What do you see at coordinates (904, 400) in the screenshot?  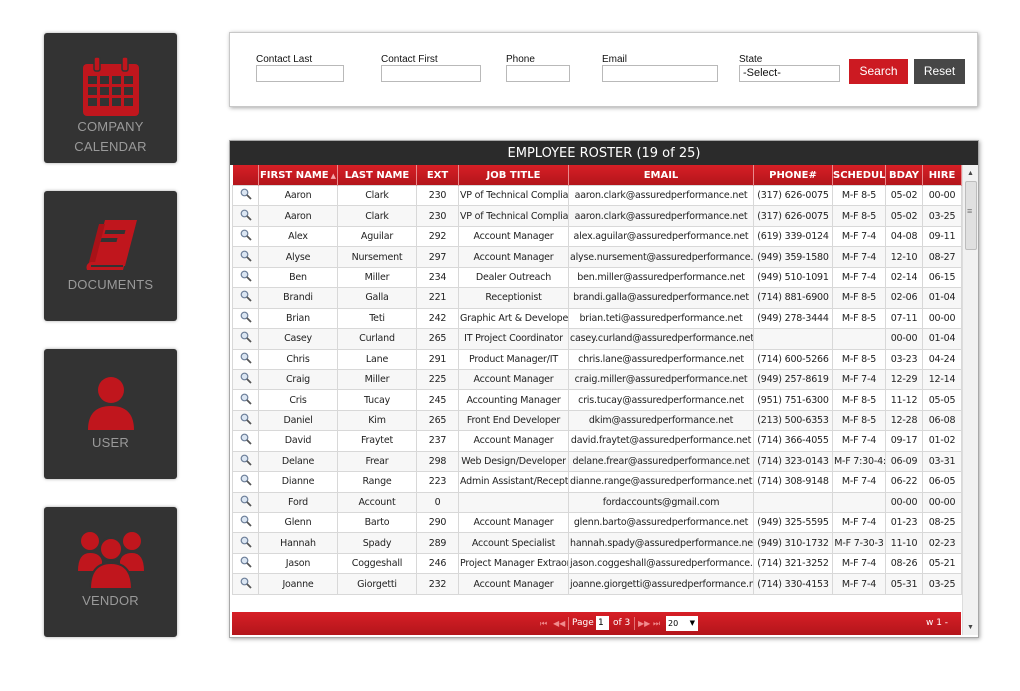 I see `cell-bday: 11-12` at bounding box center [904, 400].